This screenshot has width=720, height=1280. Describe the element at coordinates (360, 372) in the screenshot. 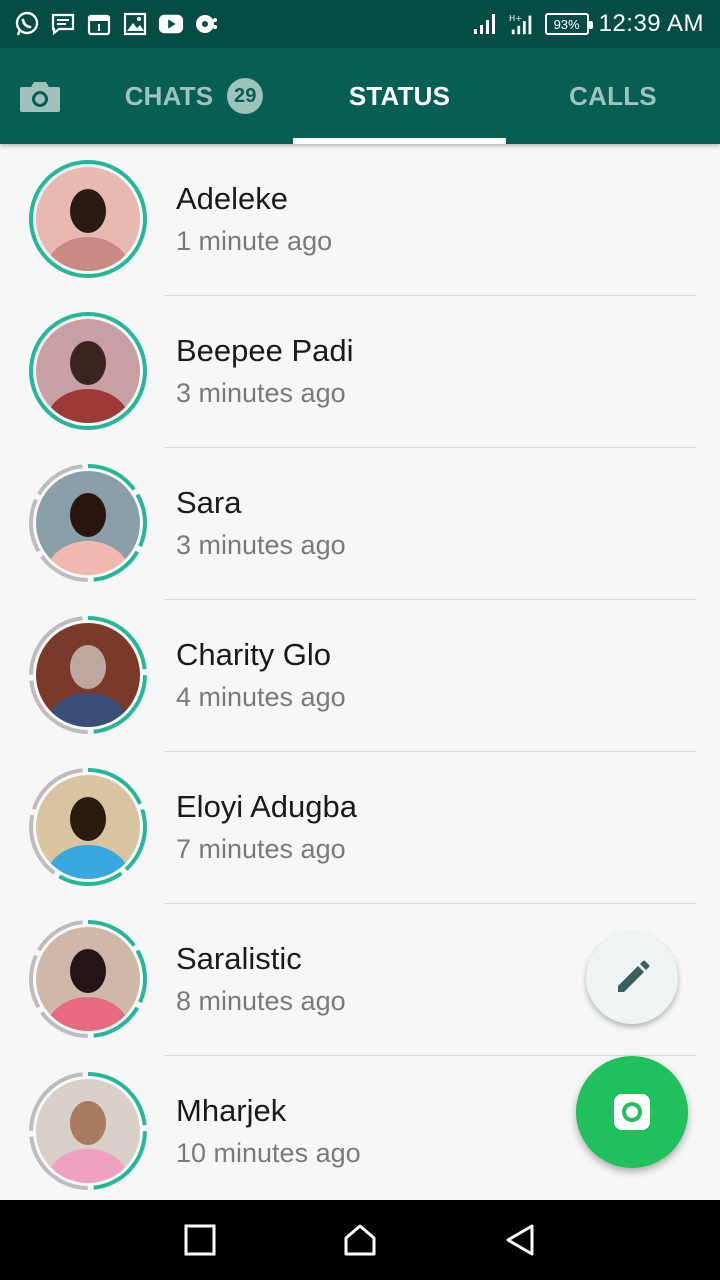

I see `status-row: Beepee Padi 3 minutes ago` at that location.